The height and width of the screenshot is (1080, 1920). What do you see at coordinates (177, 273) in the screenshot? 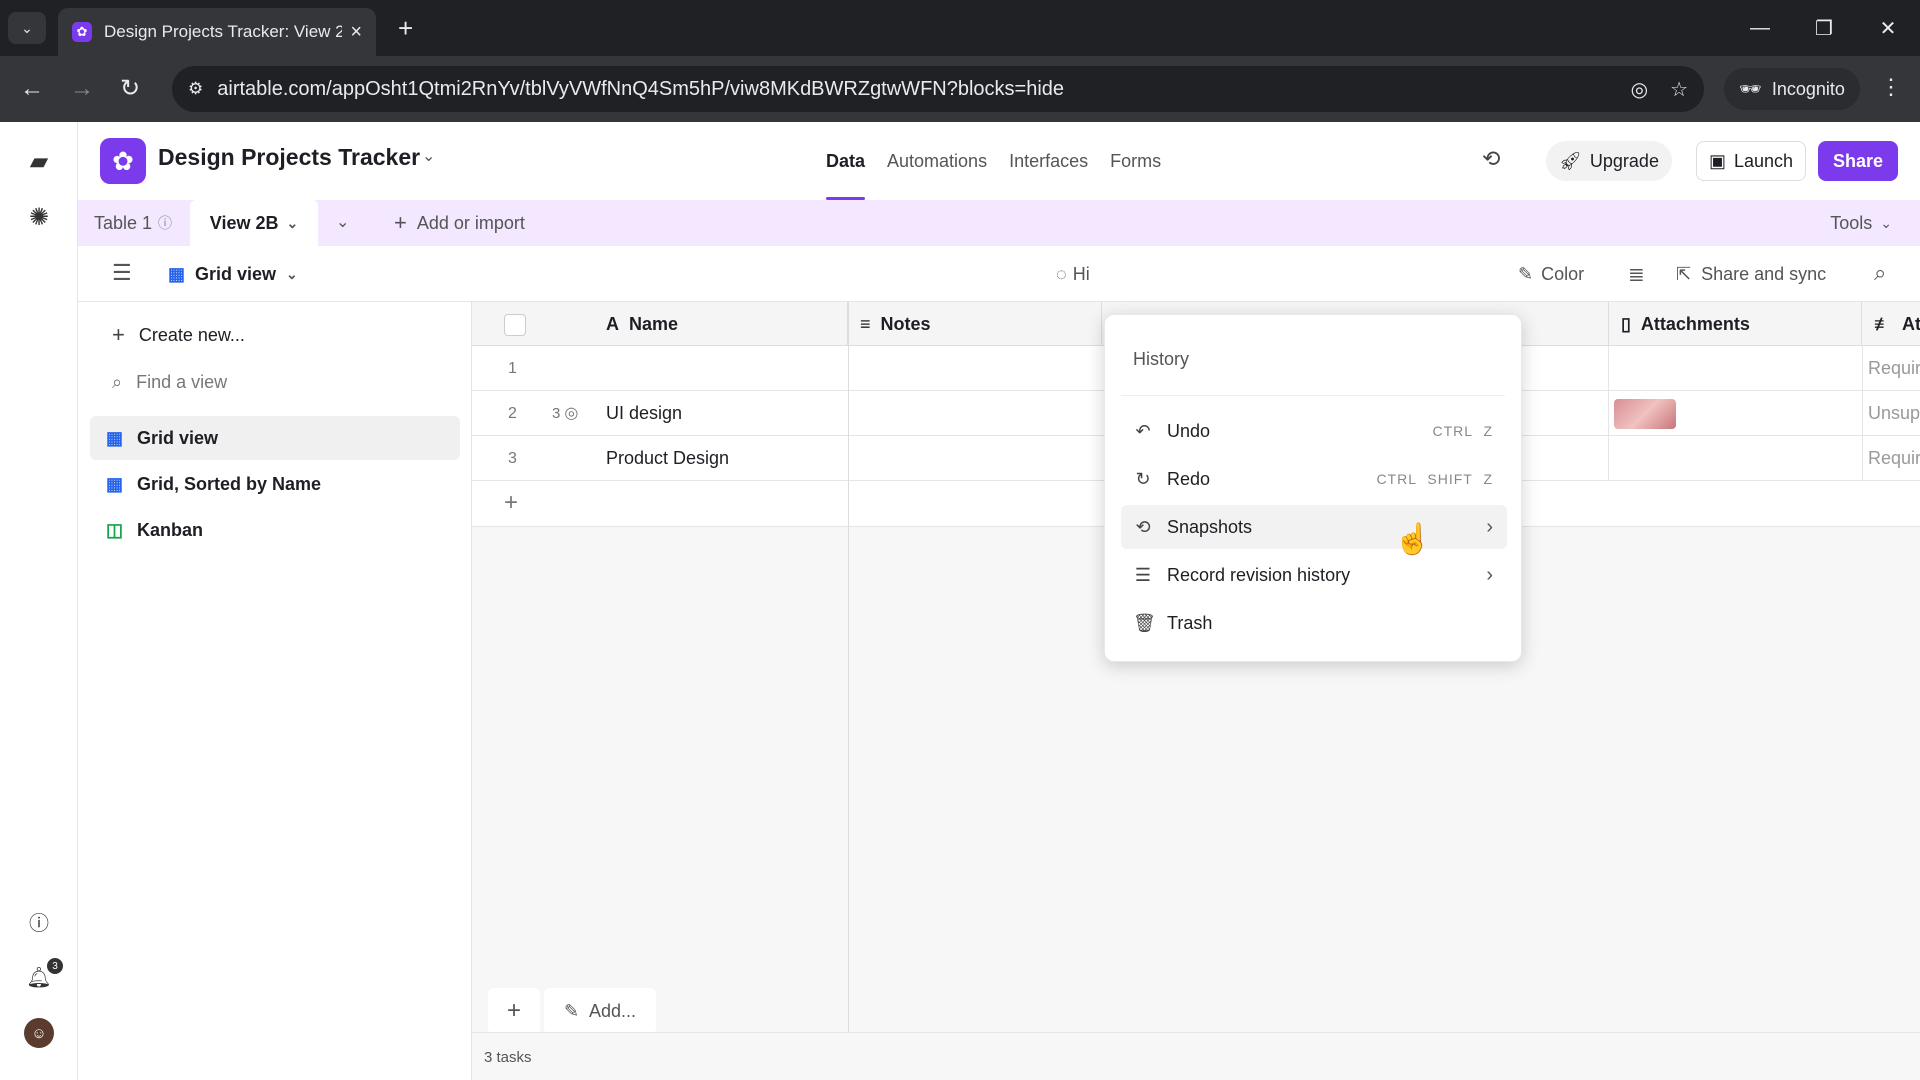
I see `grid-icon: ▦` at bounding box center [177, 273].